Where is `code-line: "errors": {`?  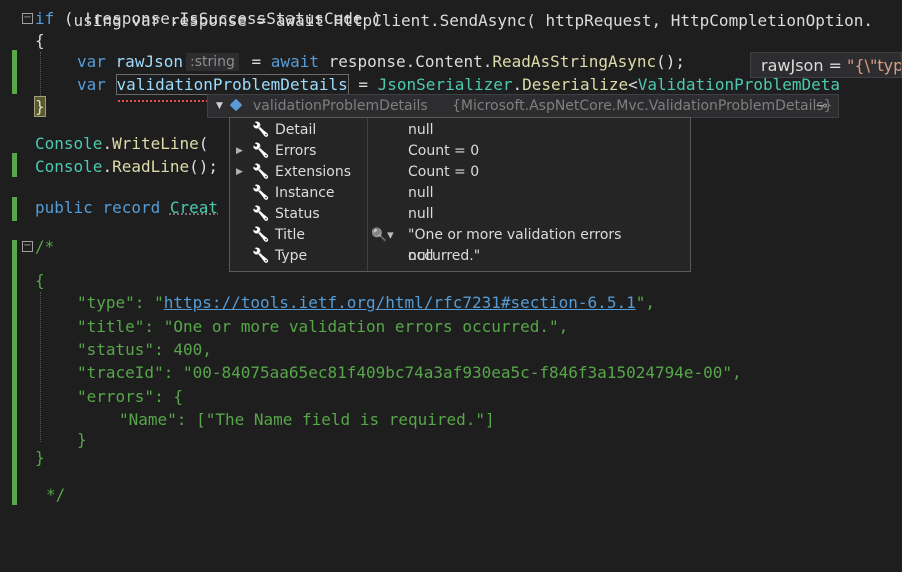 code-line: "errors": { is located at coordinates (130, 397).